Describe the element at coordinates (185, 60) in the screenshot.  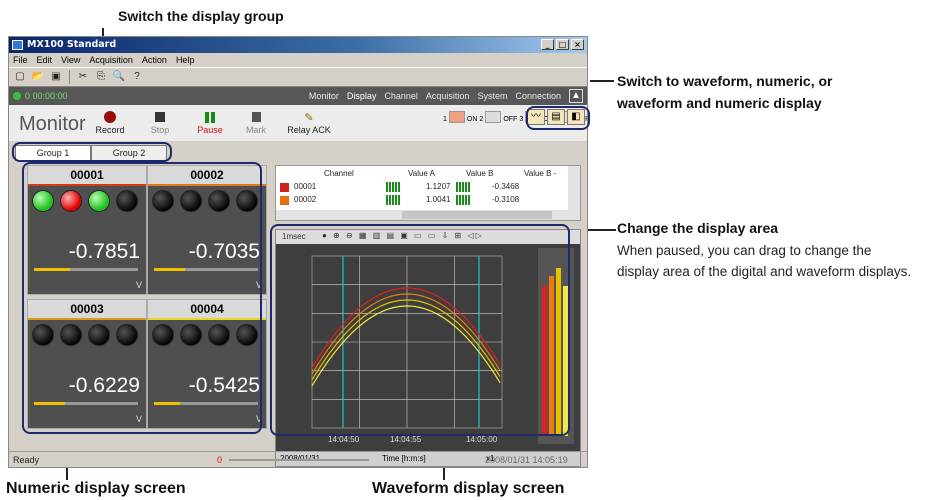
I see `menu-help: Help` at that location.